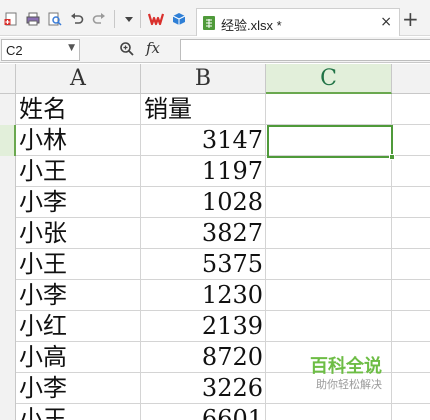  I want to click on name-cell: 小张, so click(78, 233).